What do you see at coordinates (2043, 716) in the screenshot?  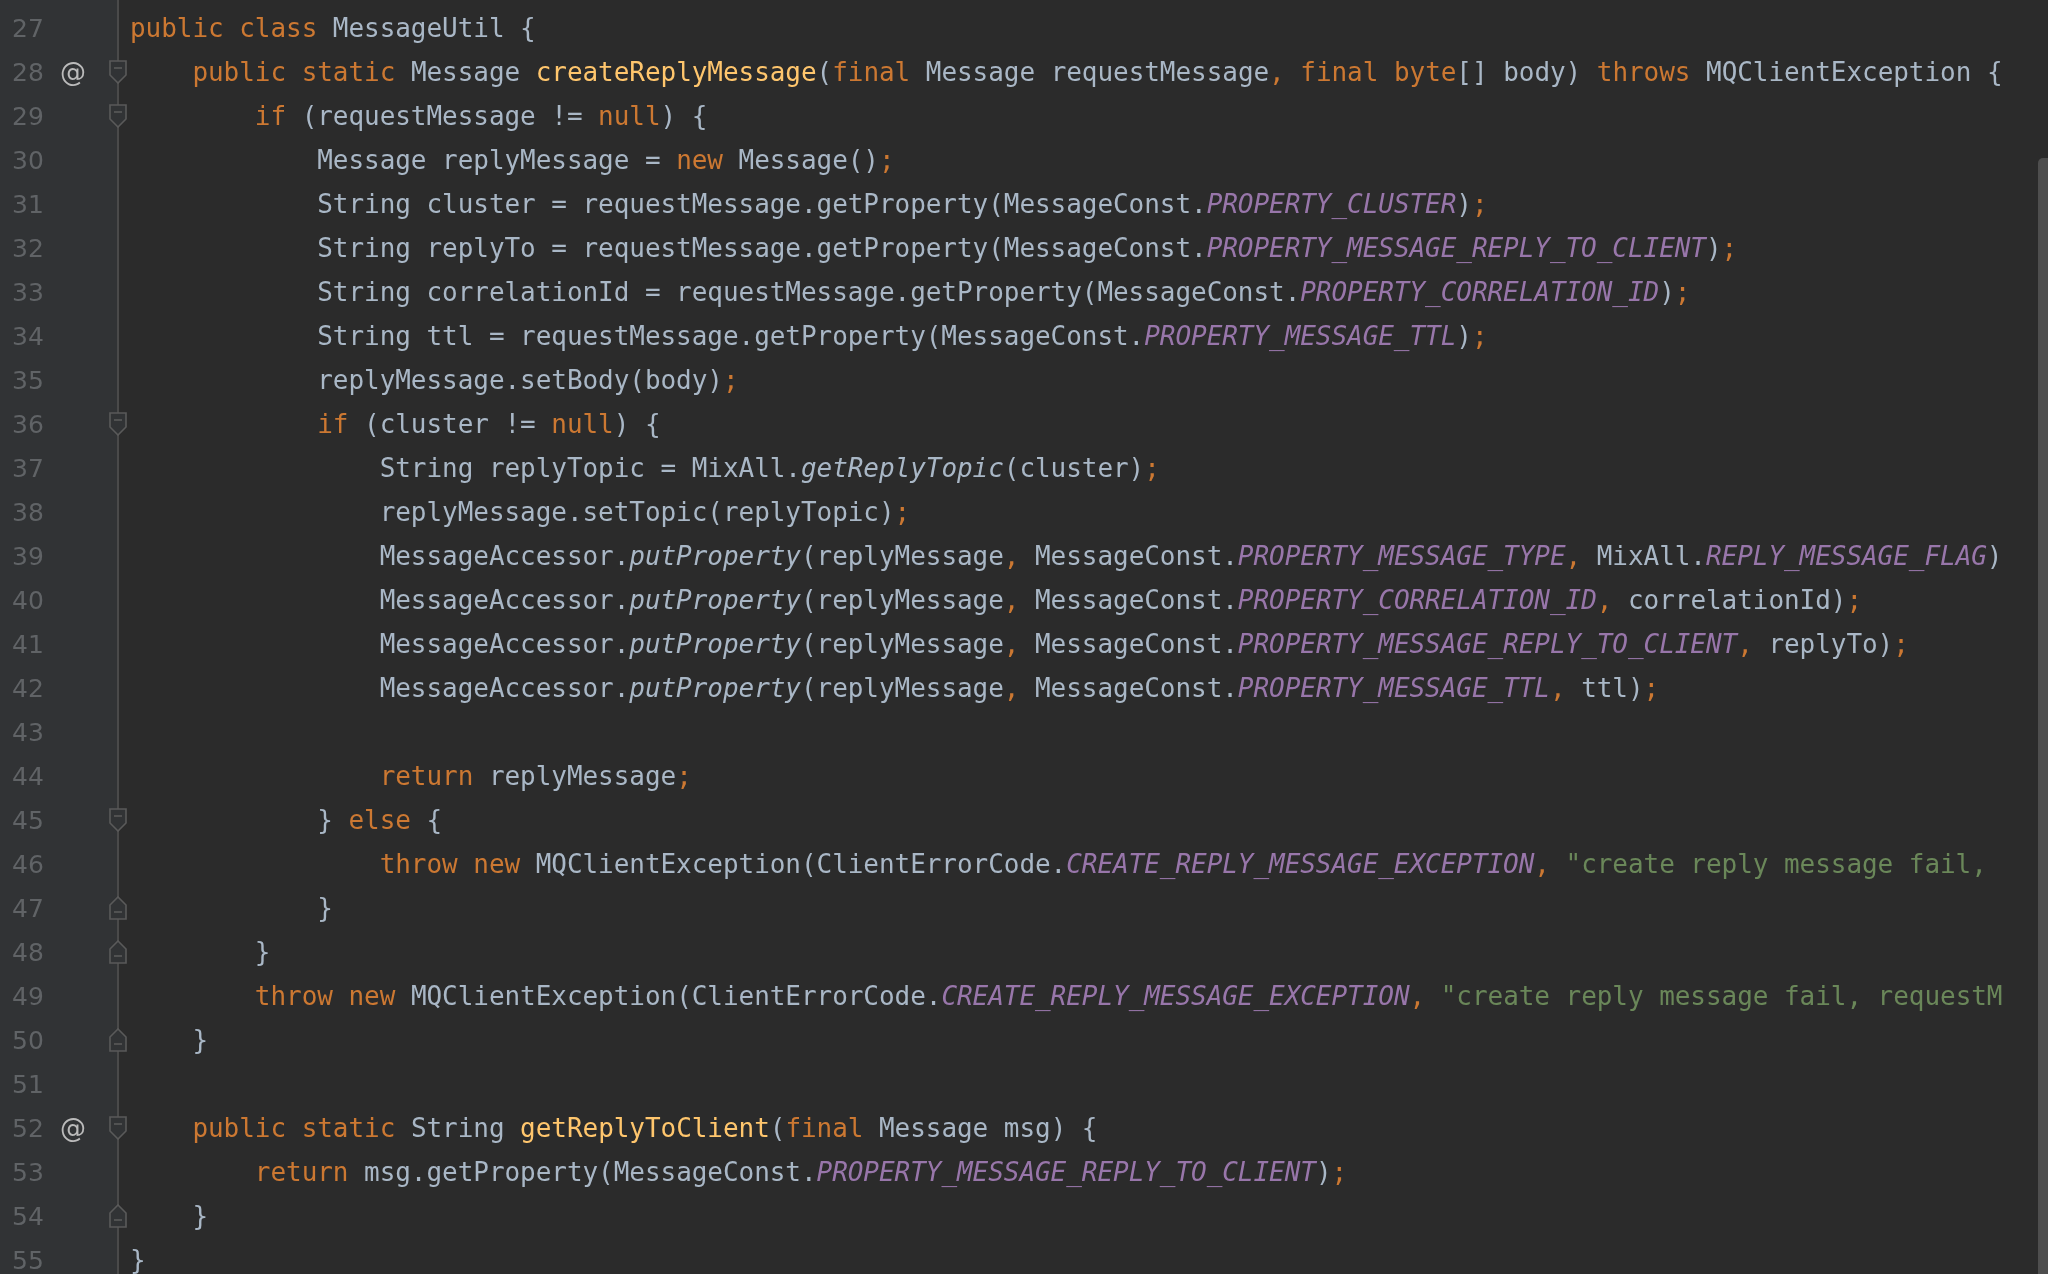 I see `scrollbar` at bounding box center [2043, 716].